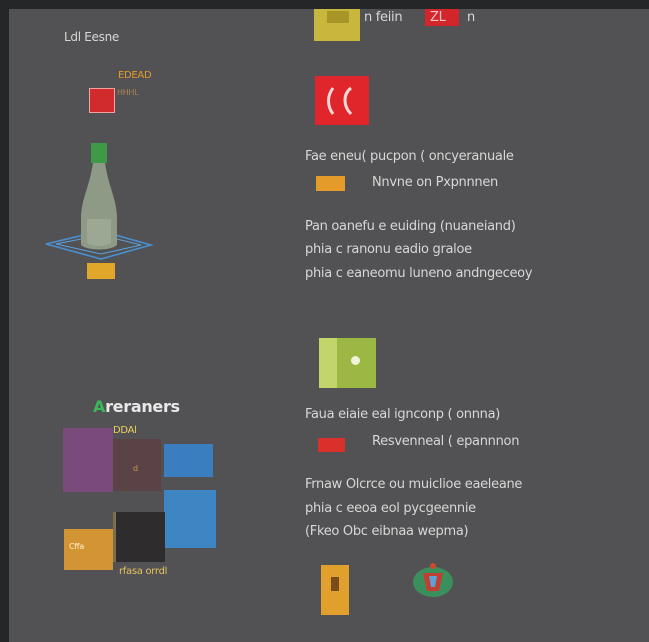 Image resolution: width=649 pixels, height=642 pixels. What do you see at coordinates (438, 17) in the screenshot?
I see `top-badge-label: ZL` at bounding box center [438, 17].